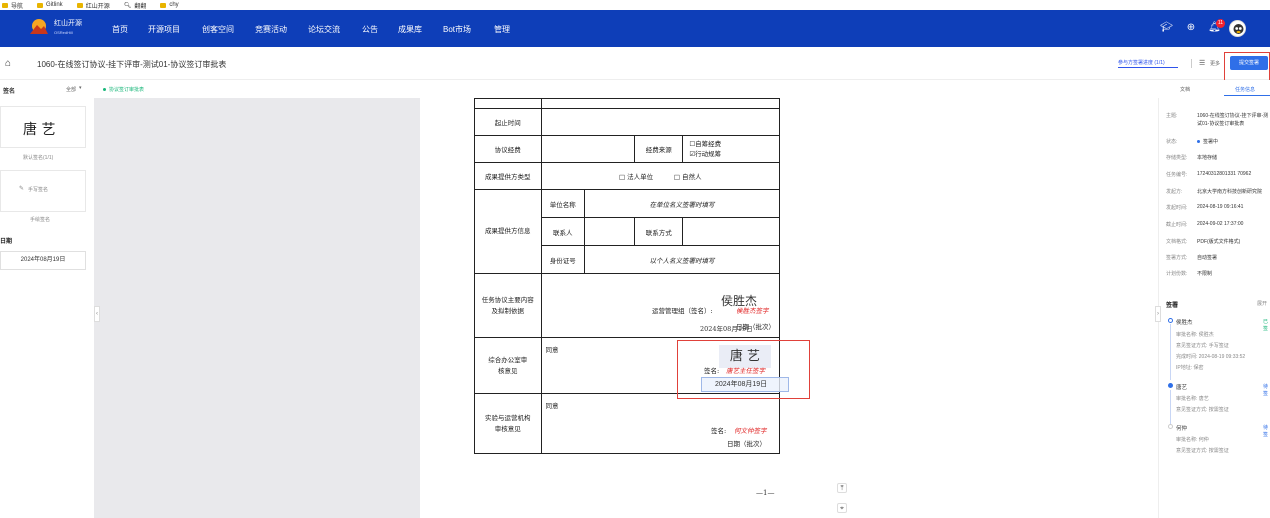  I want to click on home-icon: ⌂, so click(8, 63).